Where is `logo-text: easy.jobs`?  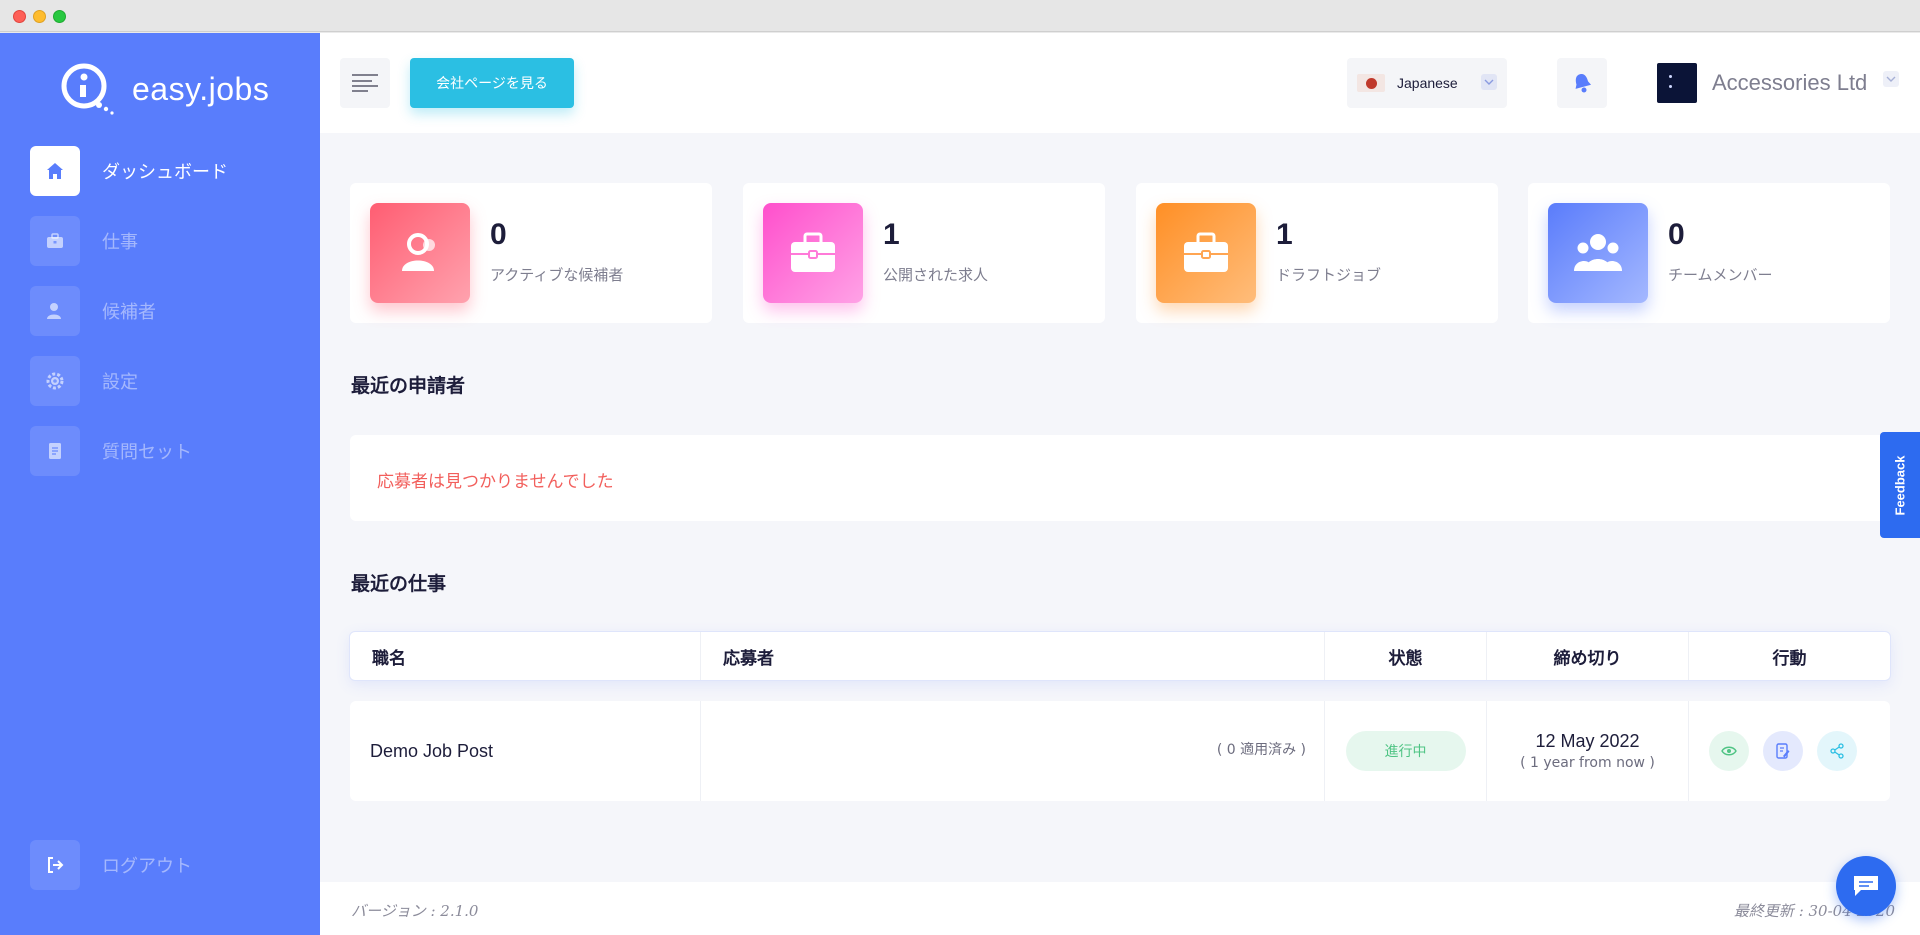 logo-text: easy.jobs is located at coordinates (201, 88).